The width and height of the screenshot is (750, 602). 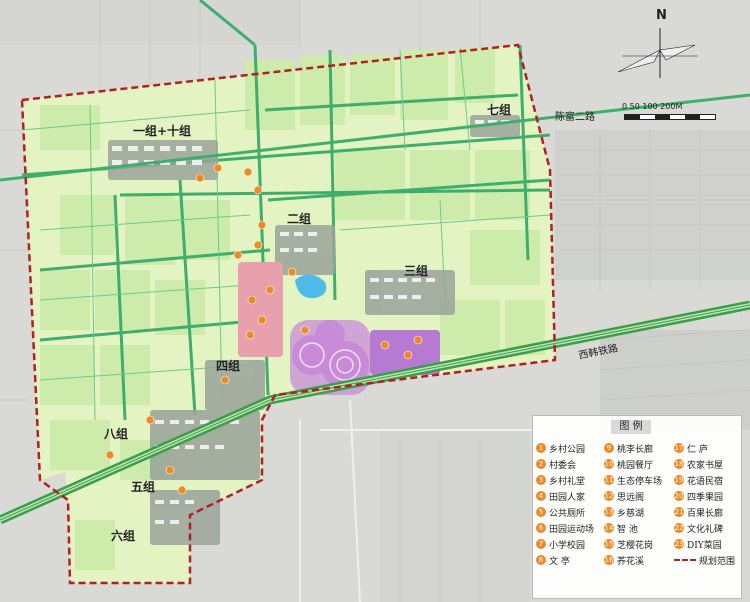 I want to click on legend-marker-icon: 12, so click(x=609, y=496).